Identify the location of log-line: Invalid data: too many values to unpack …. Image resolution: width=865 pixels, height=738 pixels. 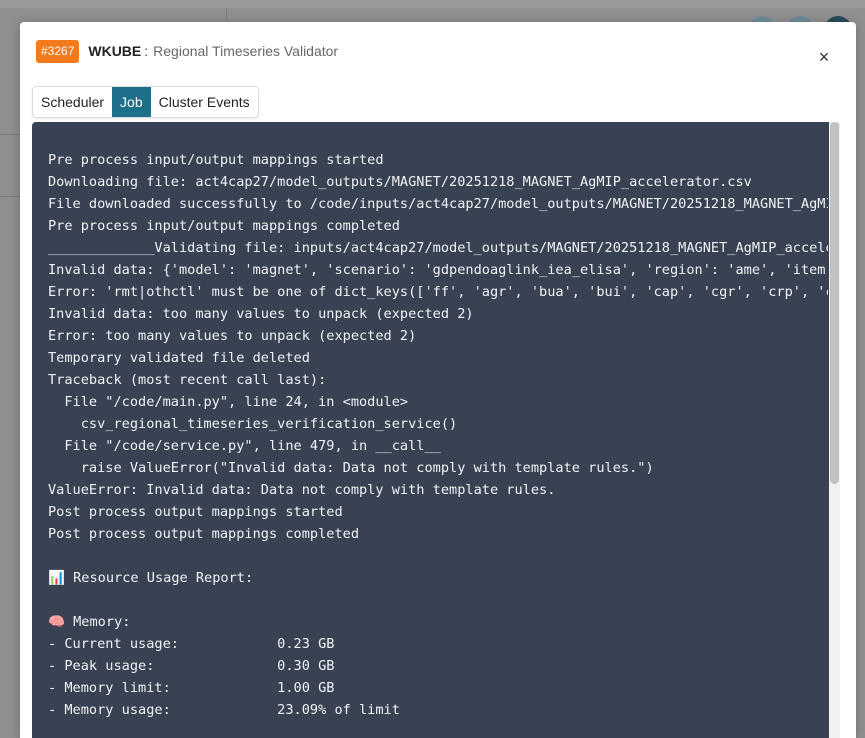
(261, 314).